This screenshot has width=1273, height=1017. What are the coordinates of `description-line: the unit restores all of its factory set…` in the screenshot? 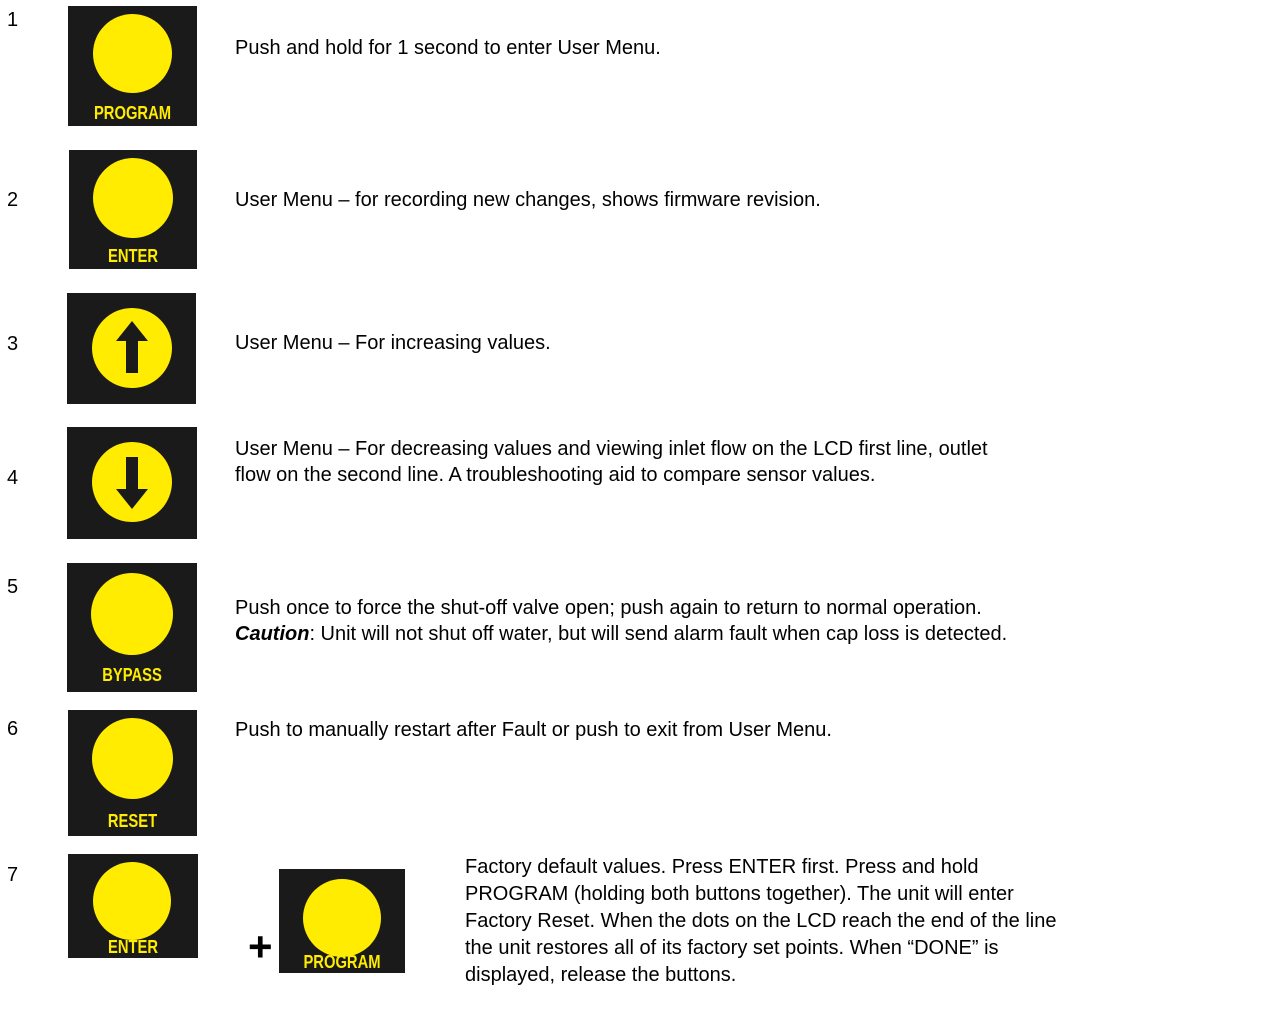 It's located at (732, 948).